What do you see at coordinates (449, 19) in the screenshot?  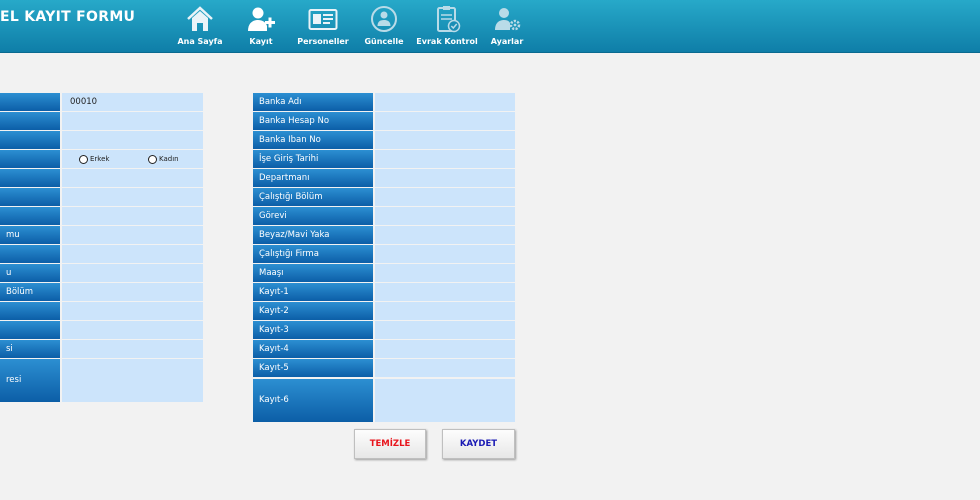 I see `clipboard-check-icon` at bounding box center [449, 19].